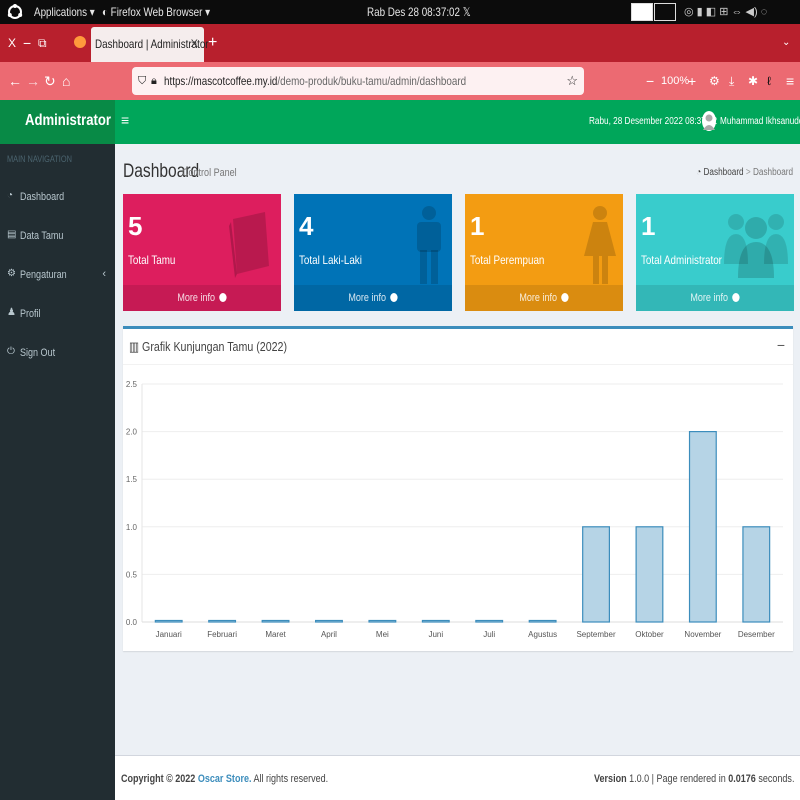  What do you see at coordinates (692, 81) in the screenshot?
I see `zoom-in-button: +` at bounding box center [692, 81].